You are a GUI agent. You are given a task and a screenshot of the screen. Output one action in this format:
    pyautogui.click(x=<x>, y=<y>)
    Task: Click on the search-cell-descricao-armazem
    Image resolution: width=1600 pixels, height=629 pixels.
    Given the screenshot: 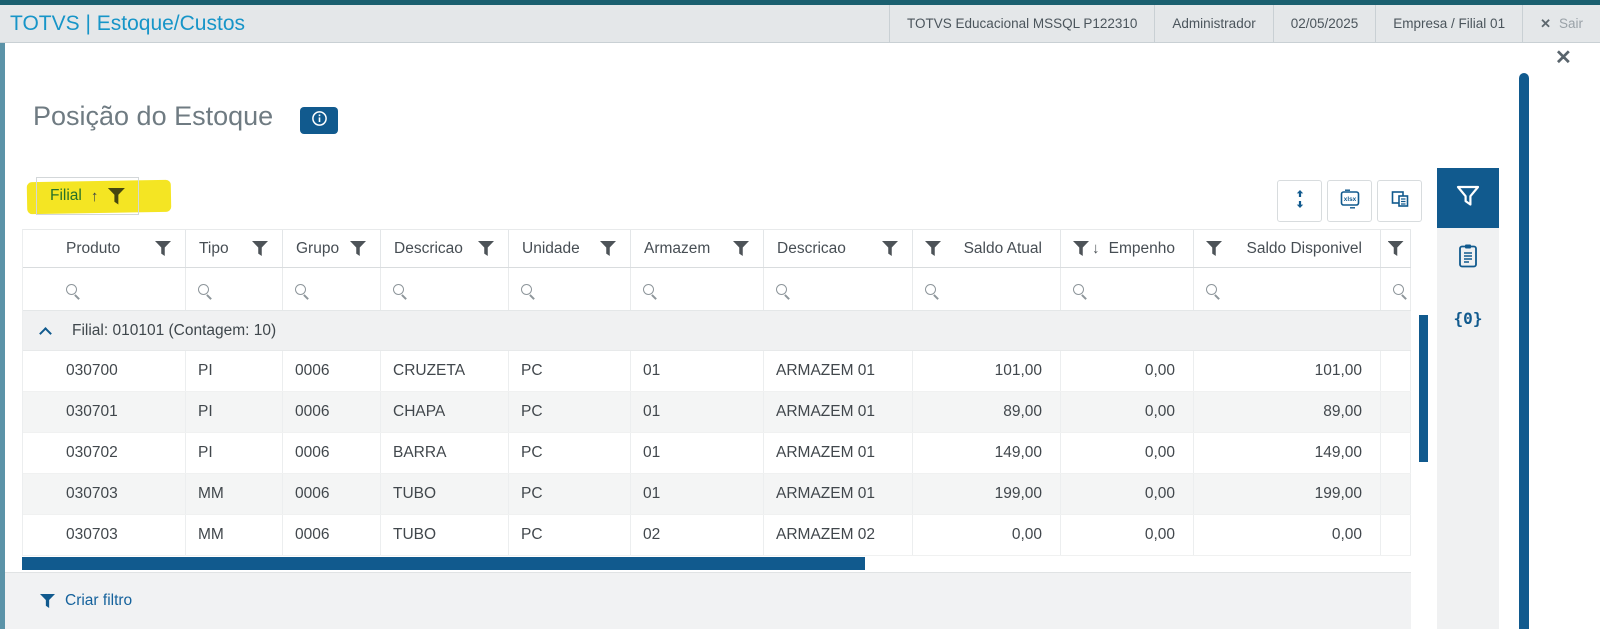 What is the action you would take?
    pyautogui.click(x=838, y=289)
    